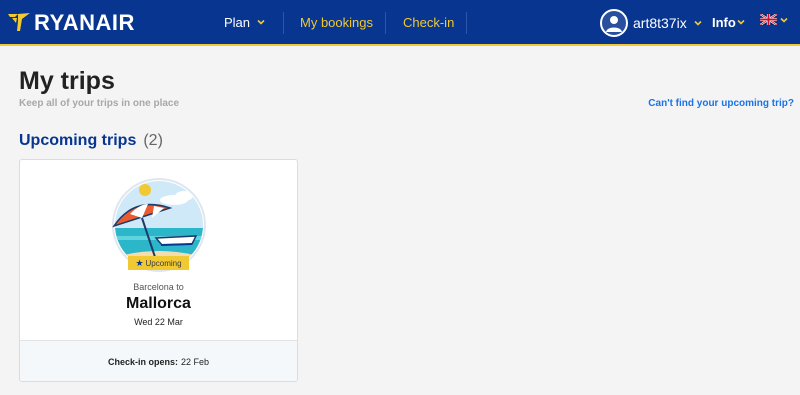 This screenshot has width=800, height=395. I want to click on username: art8t37ix, so click(660, 23).